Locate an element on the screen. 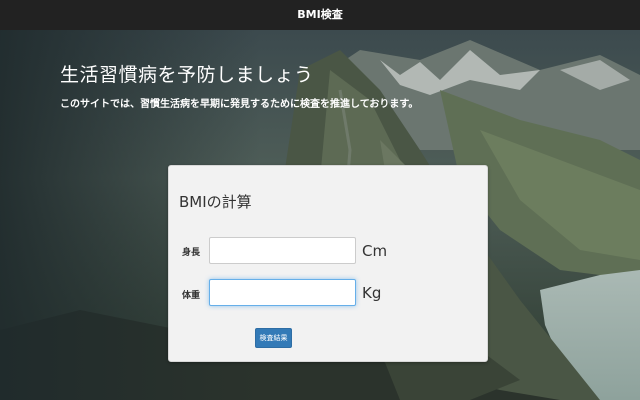 The image size is (640, 400). height-label: 身長 is located at coordinates (191, 253).